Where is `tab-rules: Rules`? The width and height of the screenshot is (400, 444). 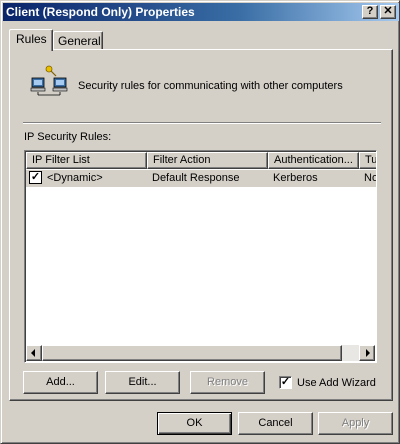 tab-rules: Rules is located at coordinates (31, 40).